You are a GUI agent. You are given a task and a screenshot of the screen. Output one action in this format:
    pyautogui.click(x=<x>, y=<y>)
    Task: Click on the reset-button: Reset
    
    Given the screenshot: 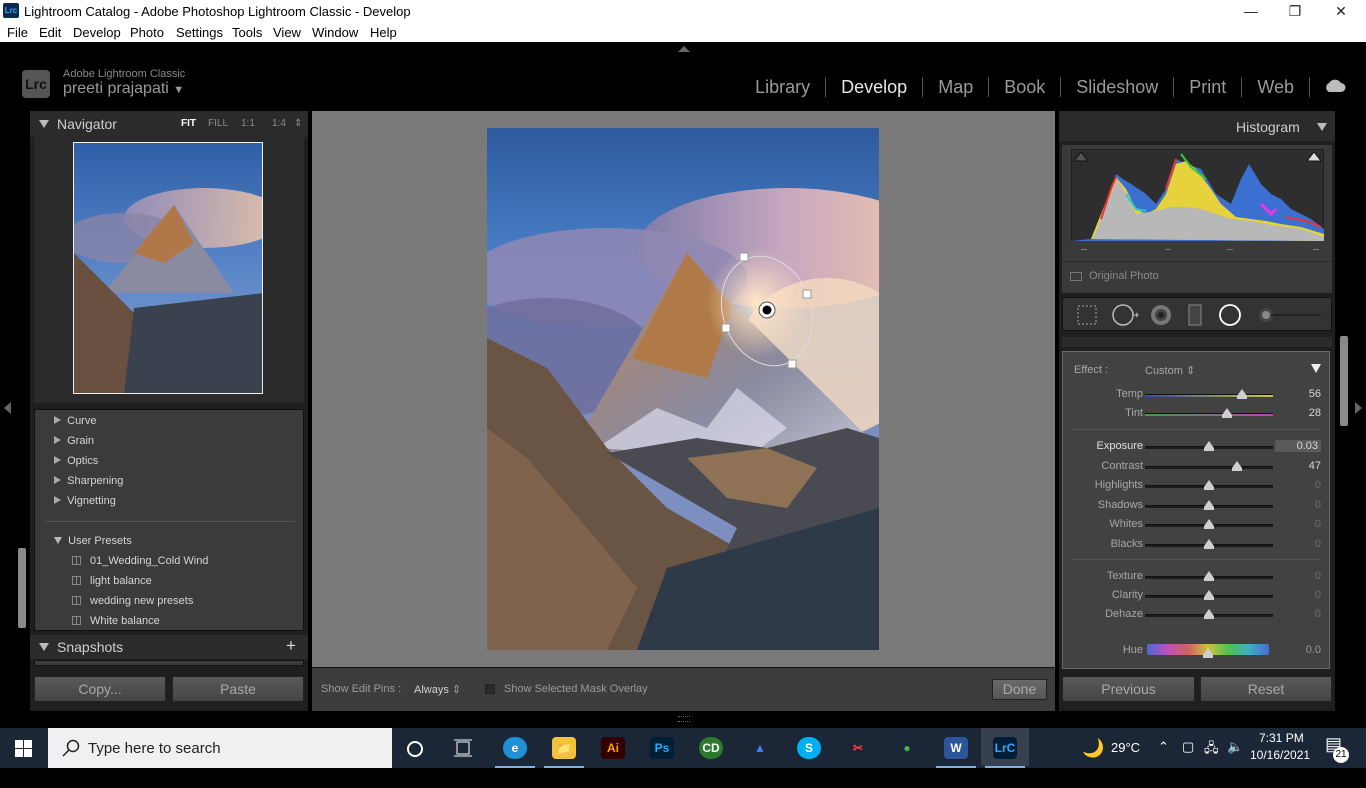 What is the action you would take?
    pyautogui.click(x=1266, y=689)
    